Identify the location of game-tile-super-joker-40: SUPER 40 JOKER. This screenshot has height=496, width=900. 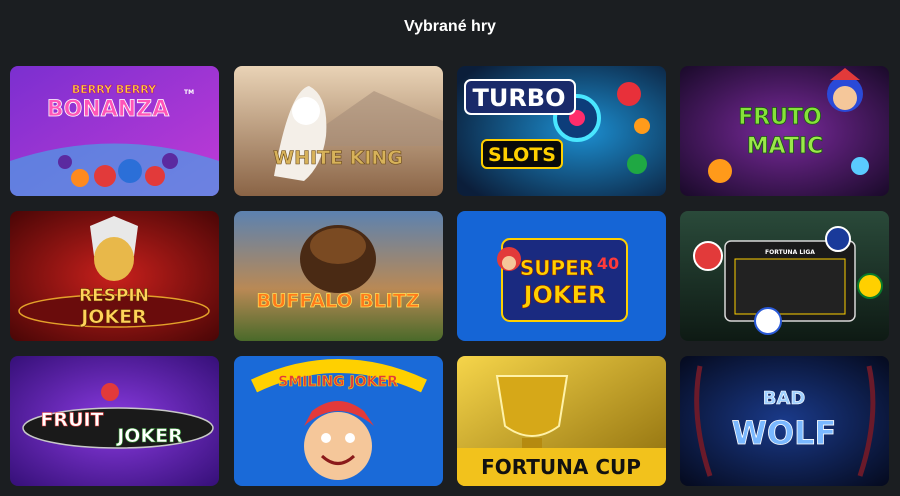
(561, 276).